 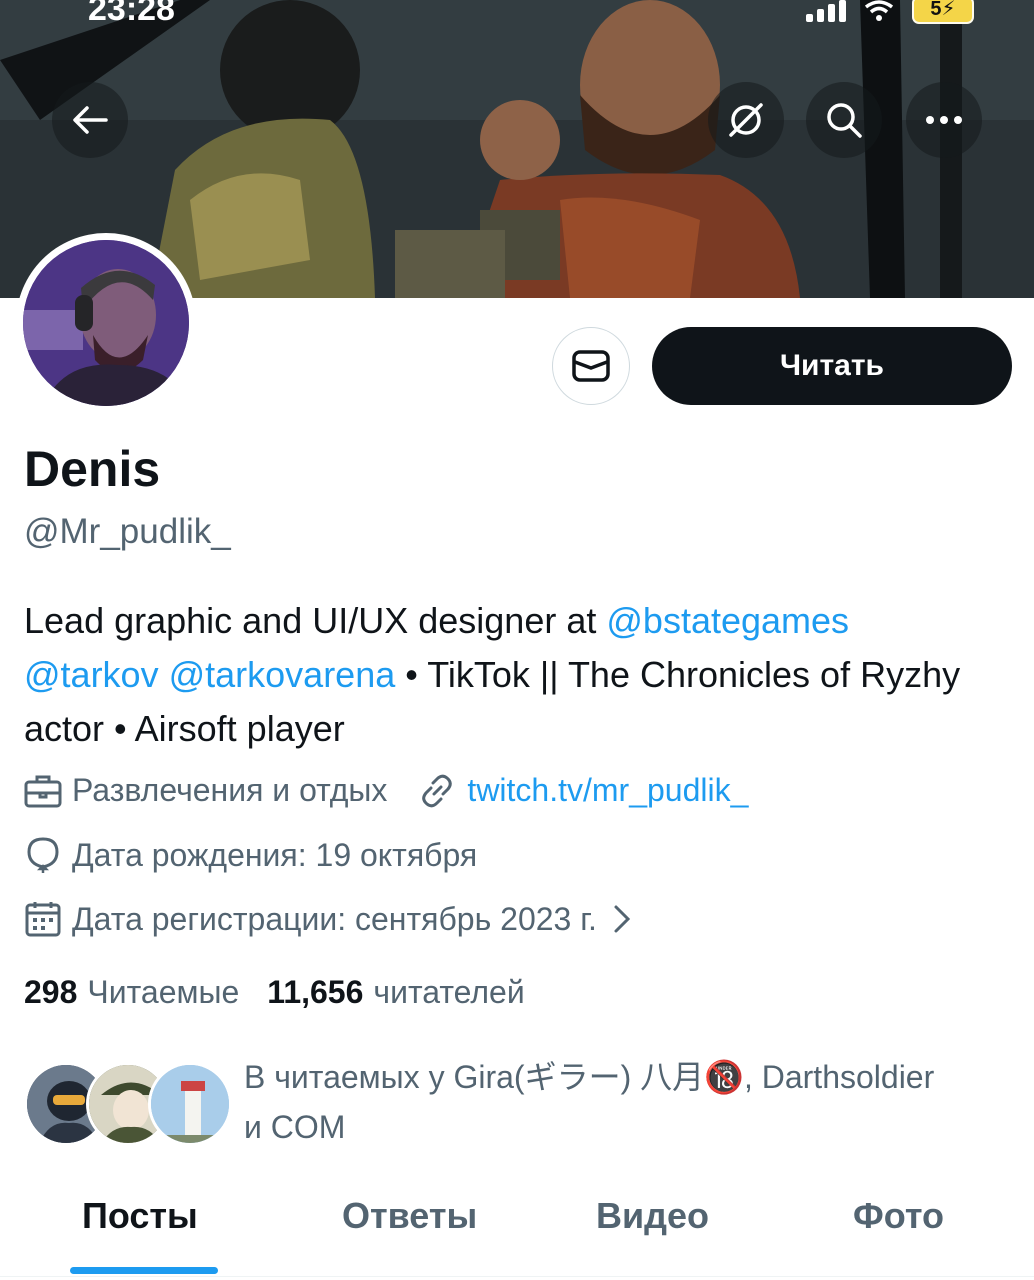 What do you see at coordinates (826, 11) in the screenshot?
I see `signal-icon` at bounding box center [826, 11].